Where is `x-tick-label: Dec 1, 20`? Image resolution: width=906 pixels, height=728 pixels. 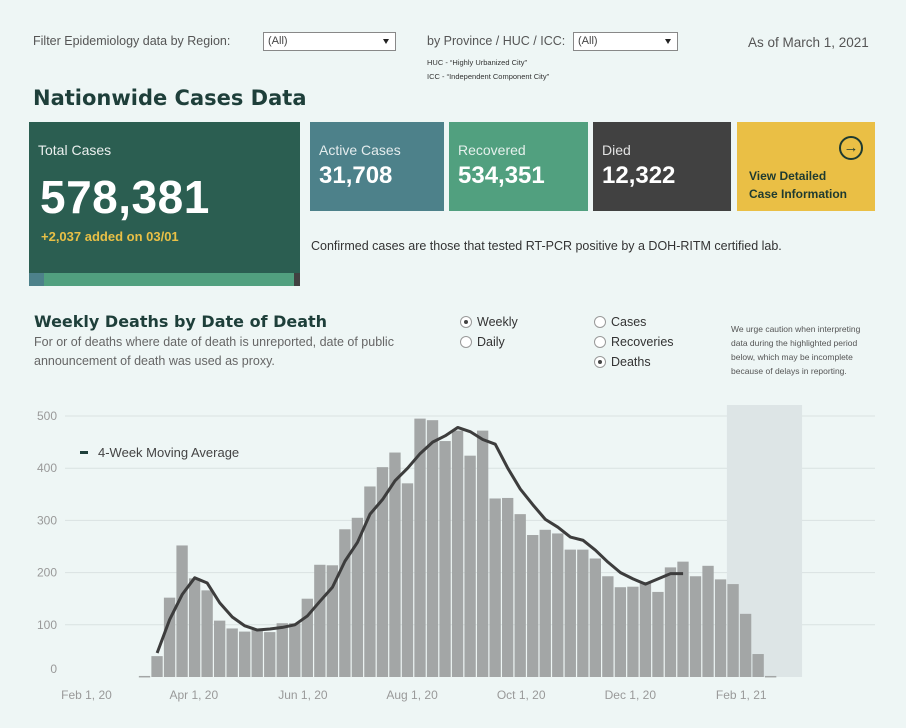 x-tick-label: Dec 1, 20 is located at coordinates (631, 695).